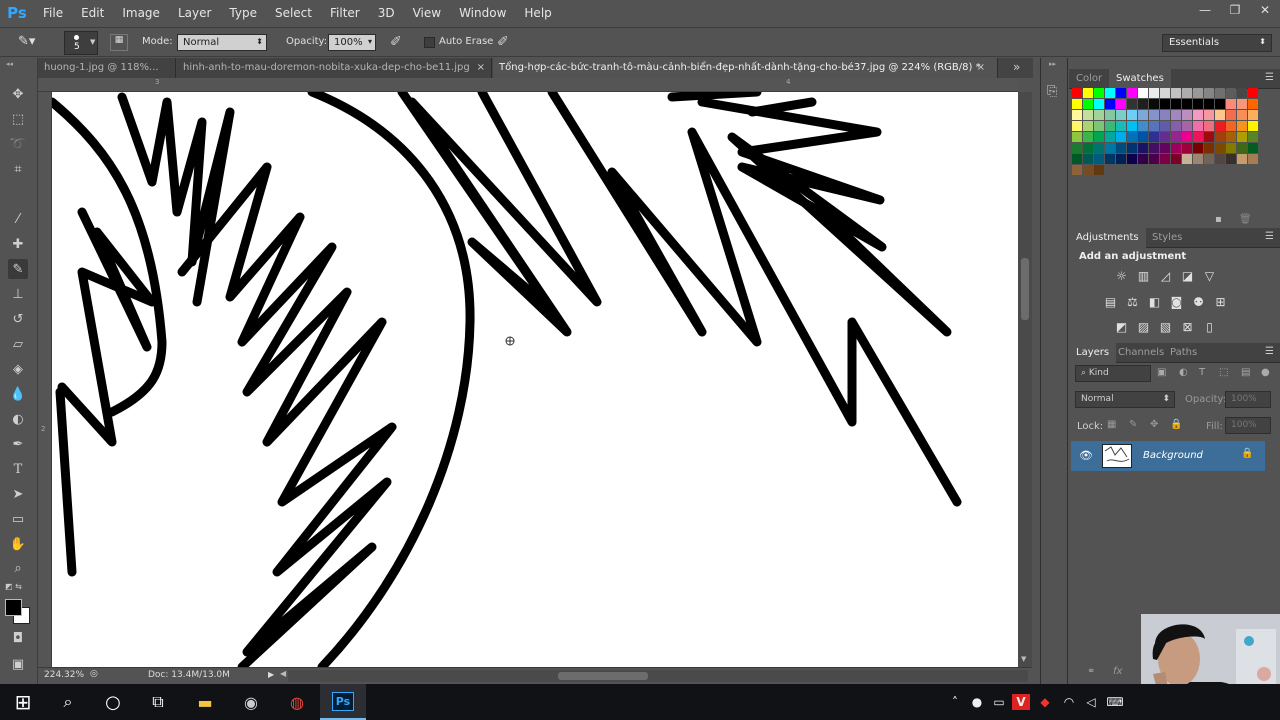  What do you see at coordinates (1117, 671) in the screenshot?
I see `fx-icon: fx` at bounding box center [1117, 671].